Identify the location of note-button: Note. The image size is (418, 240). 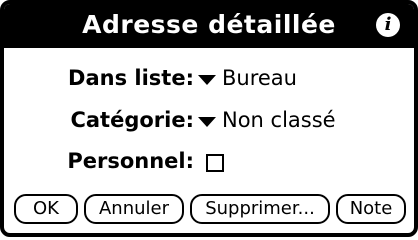
(371, 209).